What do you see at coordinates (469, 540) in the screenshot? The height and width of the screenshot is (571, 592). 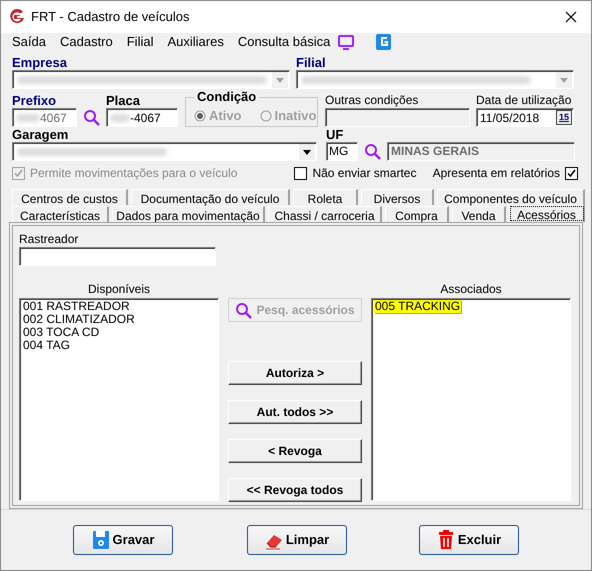 I see `footer-button: Excluir` at bounding box center [469, 540].